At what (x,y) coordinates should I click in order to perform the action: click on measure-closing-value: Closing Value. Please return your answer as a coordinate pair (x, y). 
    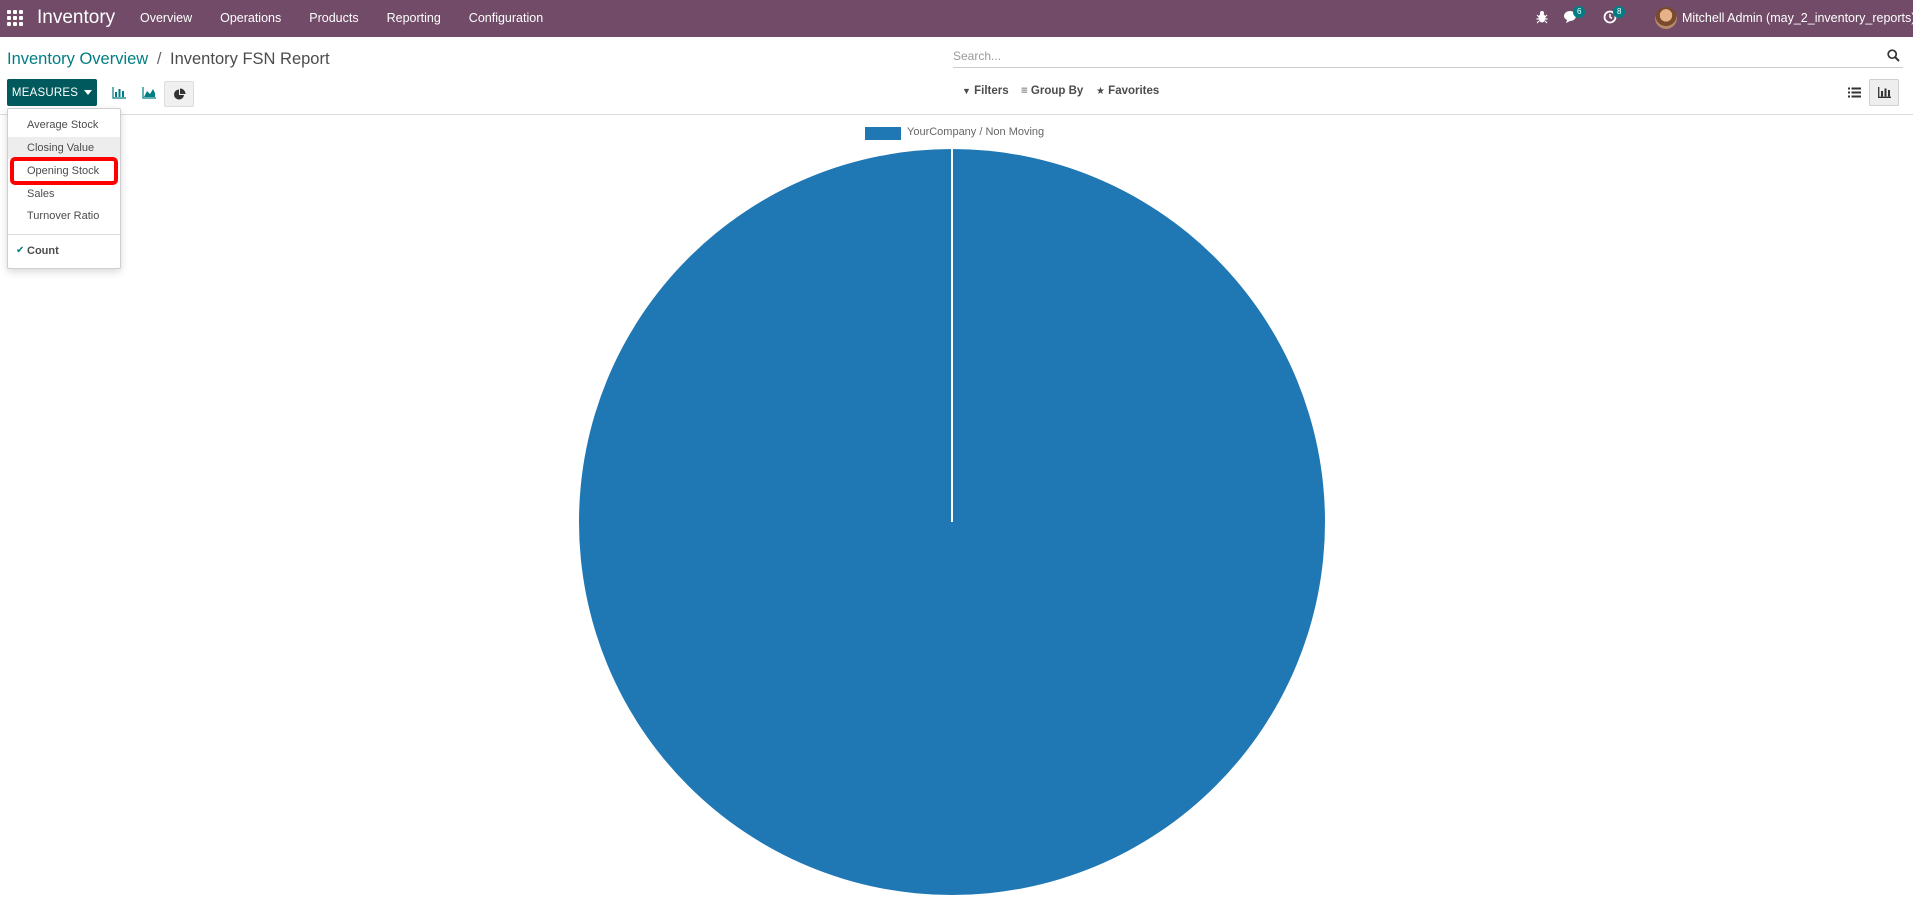
    Looking at the image, I should click on (64, 148).